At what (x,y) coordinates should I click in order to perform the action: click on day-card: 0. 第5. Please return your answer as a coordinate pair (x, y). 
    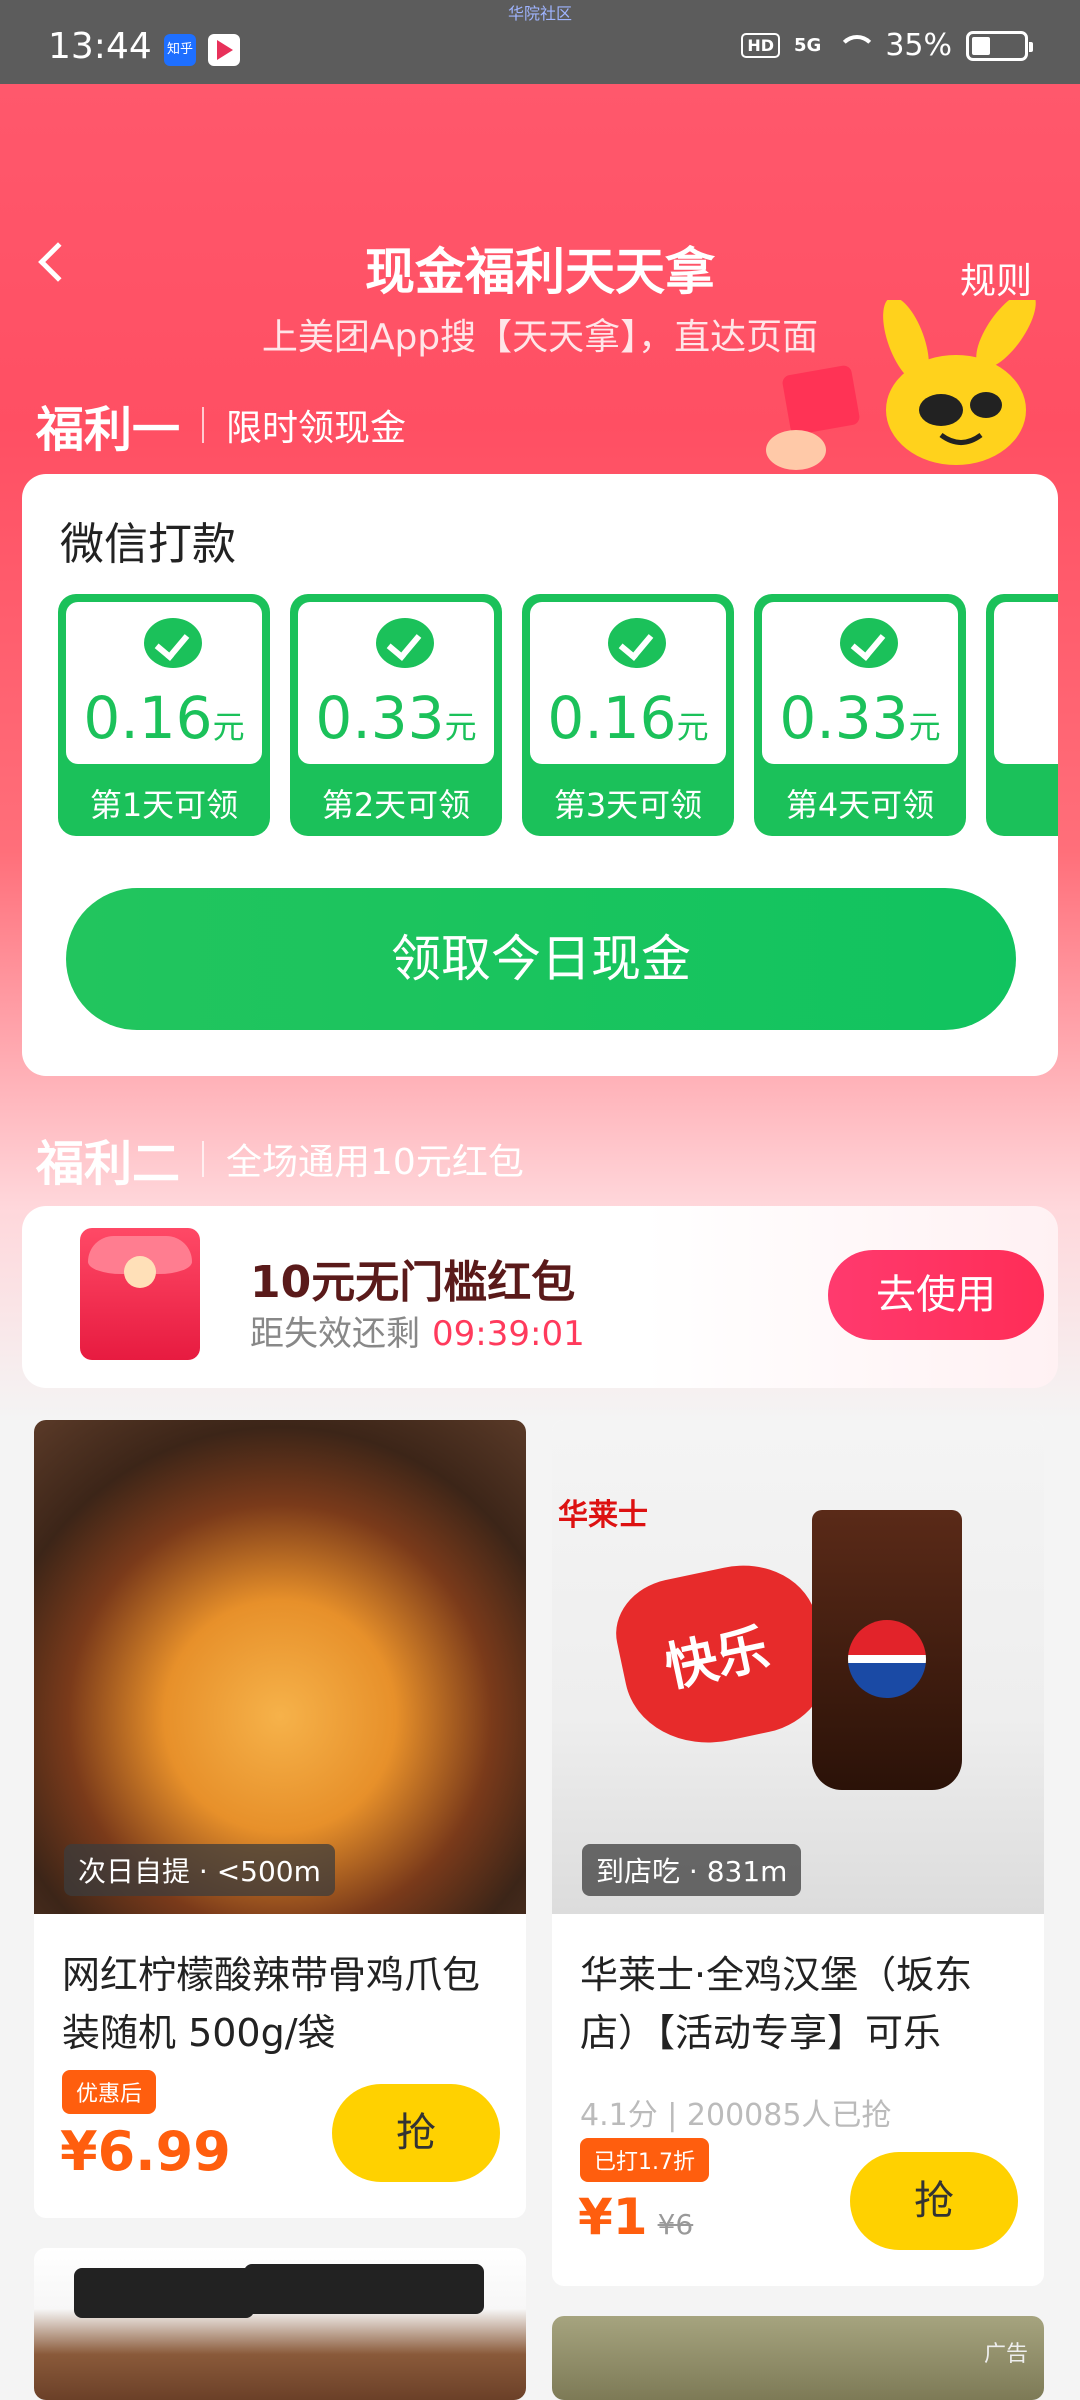
    Looking at the image, I should click on (1022, 715).